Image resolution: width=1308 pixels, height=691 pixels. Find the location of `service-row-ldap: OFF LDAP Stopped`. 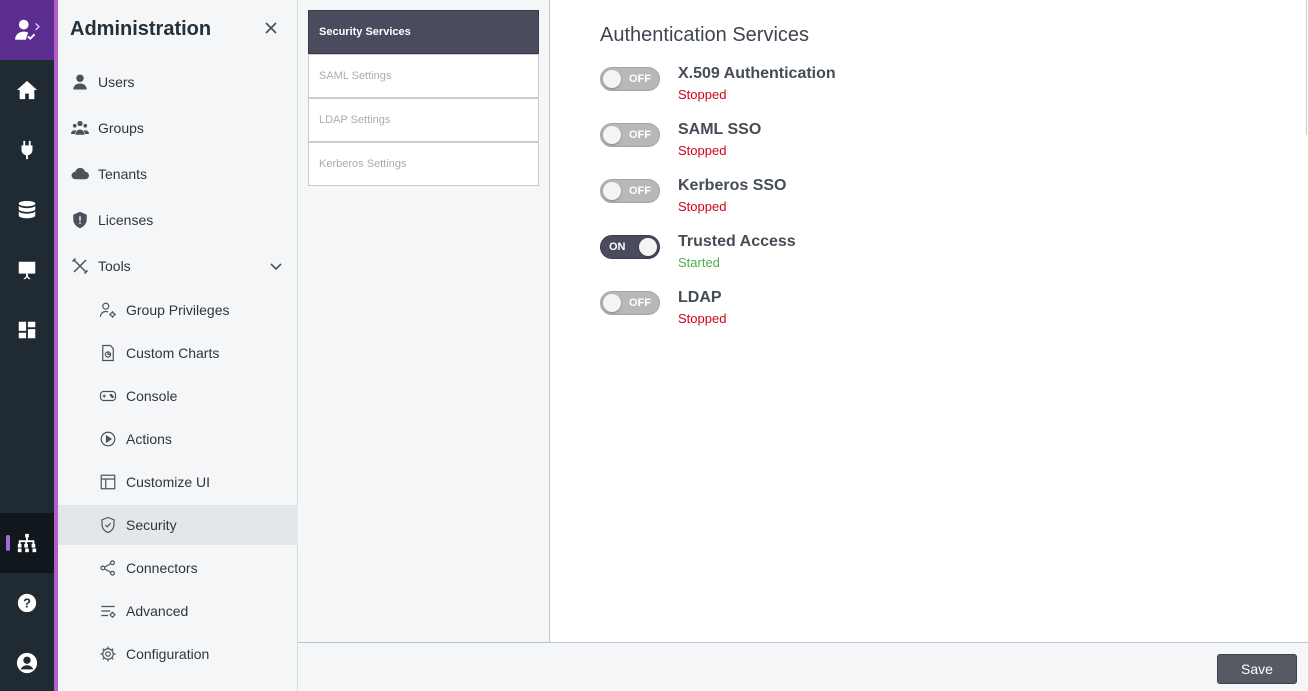

service-row-ldap: OFF LDAP Stopped is located at coordinates (800, 314).